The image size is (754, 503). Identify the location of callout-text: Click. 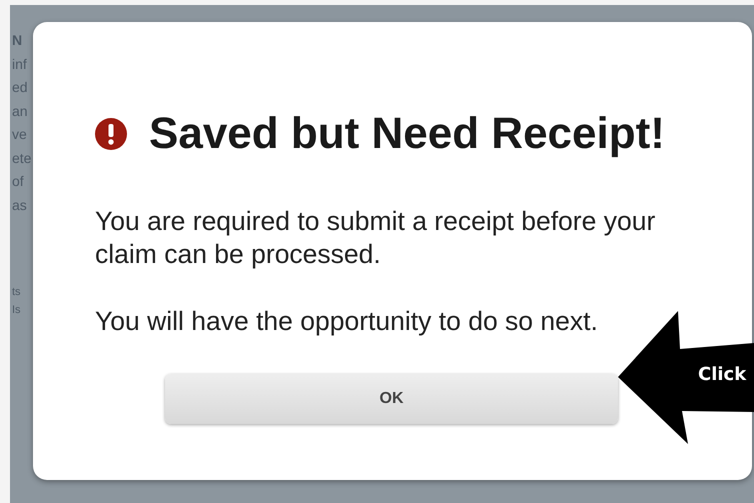
(722, 374).